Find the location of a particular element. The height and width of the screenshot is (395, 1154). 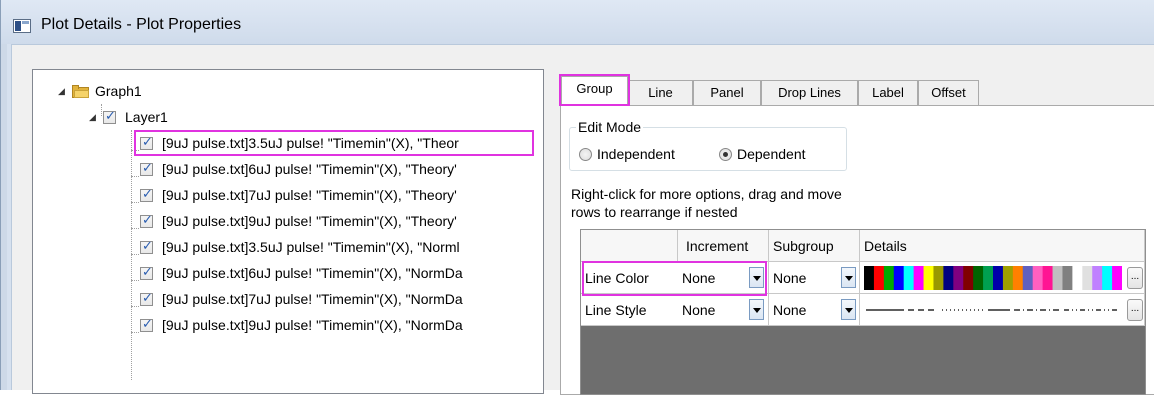

layer-checkbox: ✓ is located at coordinates (109, 116).